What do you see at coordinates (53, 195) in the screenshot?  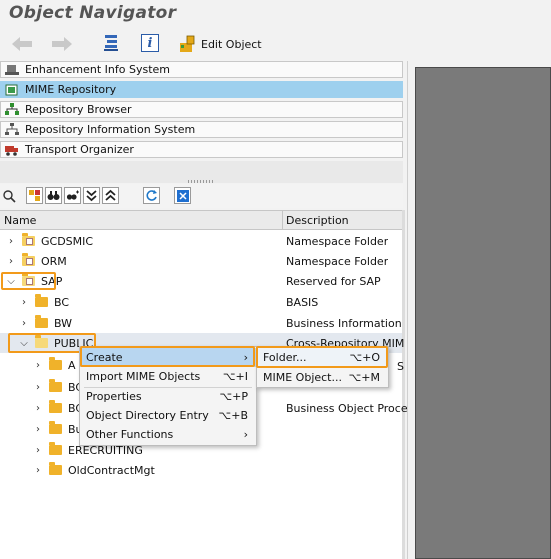 I see `binoculars-icon` at bounding box center [53, 195].